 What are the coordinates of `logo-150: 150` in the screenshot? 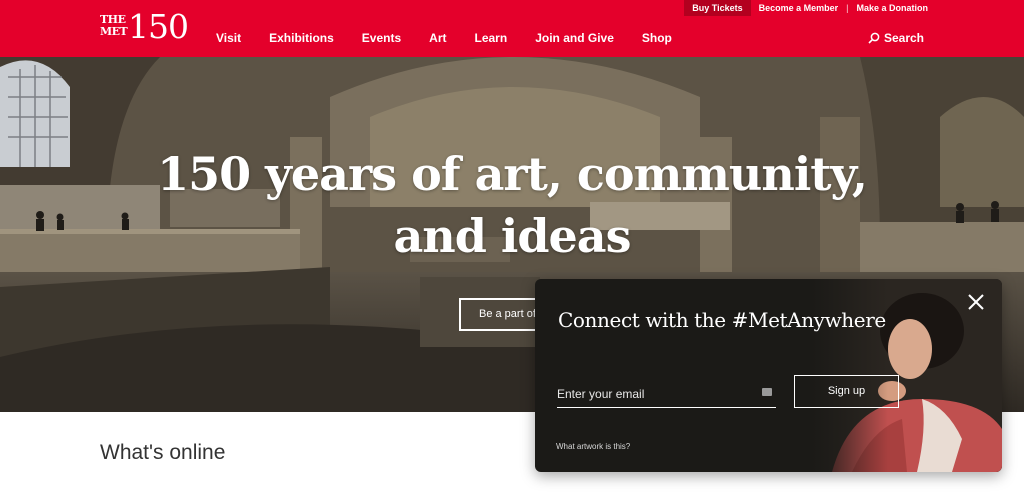 It's located at (158, 26).